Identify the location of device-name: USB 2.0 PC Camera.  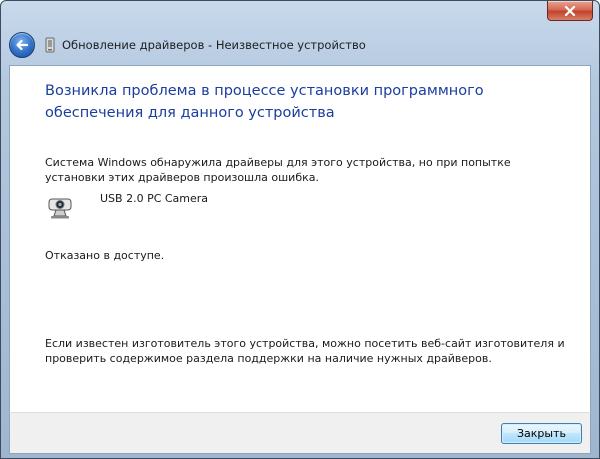
(154, 198).